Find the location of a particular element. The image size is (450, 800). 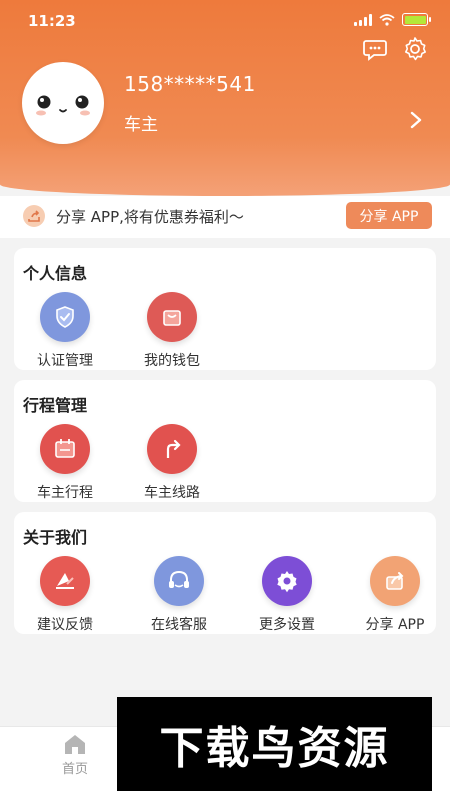

menu-item-certification: 认证管理 is located at coordinates (65, 331).